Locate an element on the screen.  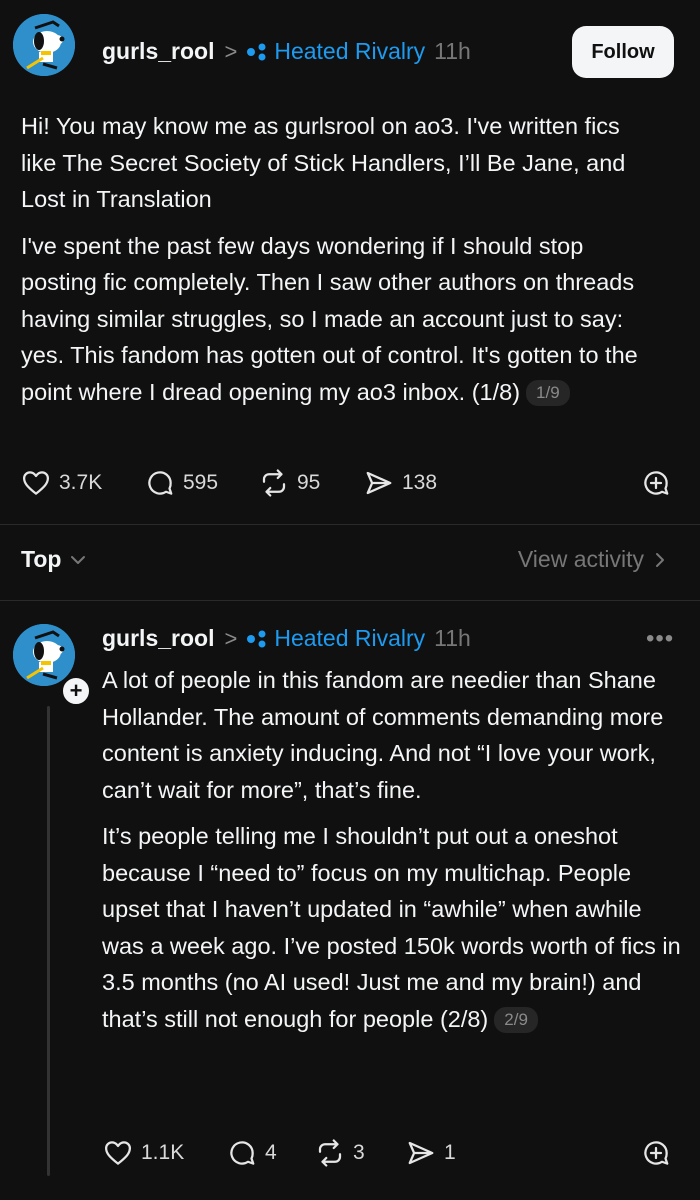
reply-button: 595 is located at coordinates (181, 483).